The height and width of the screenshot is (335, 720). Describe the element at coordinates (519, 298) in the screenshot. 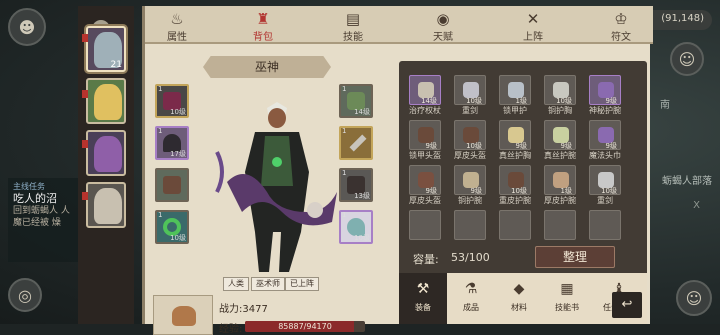

I see `tab-materials: ◆ 材料` at that location.